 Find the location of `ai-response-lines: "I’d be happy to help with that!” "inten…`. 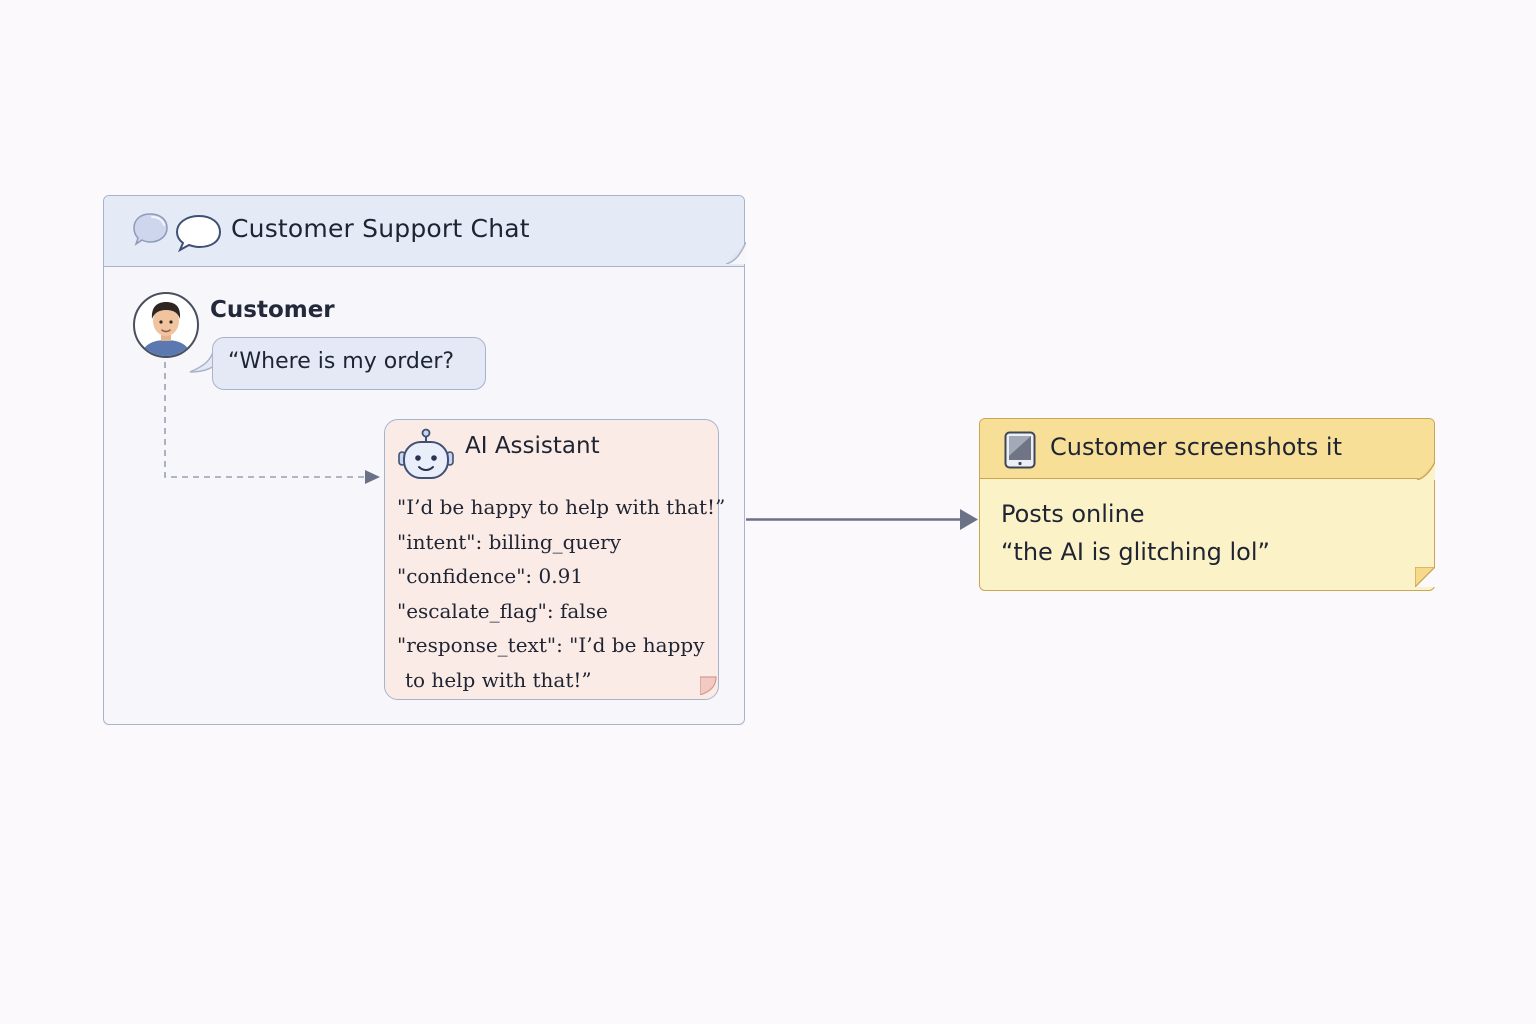

ai-response-lines: "I’d be happy to help with that!” "inten… is located at coordinates (561, 593).